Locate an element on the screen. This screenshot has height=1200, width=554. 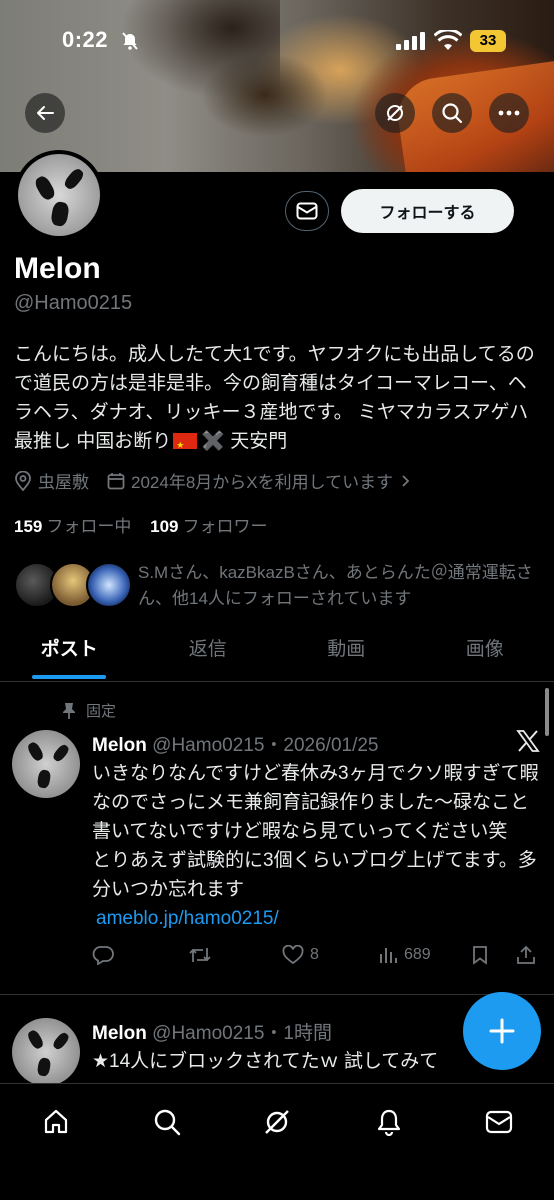
post-divider is located at coordinates (277, 994).